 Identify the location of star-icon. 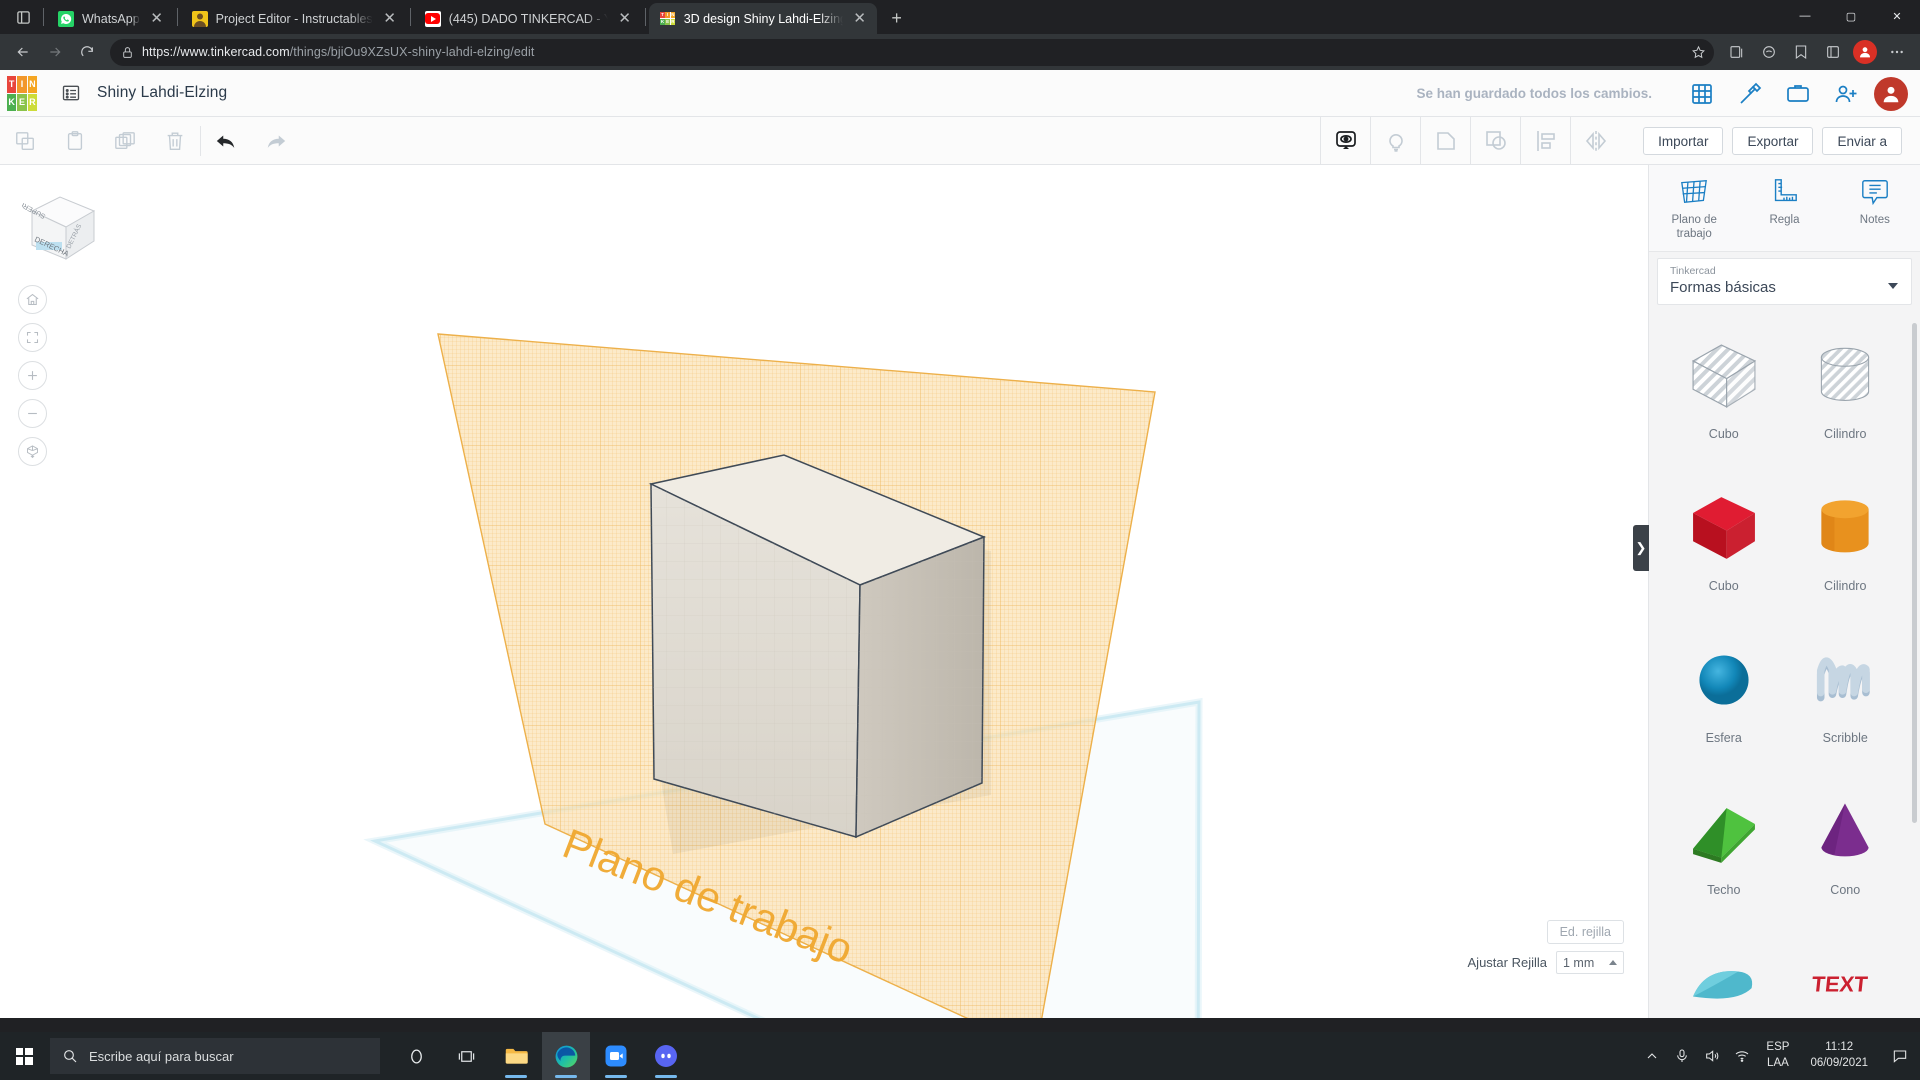
(1698, 52).